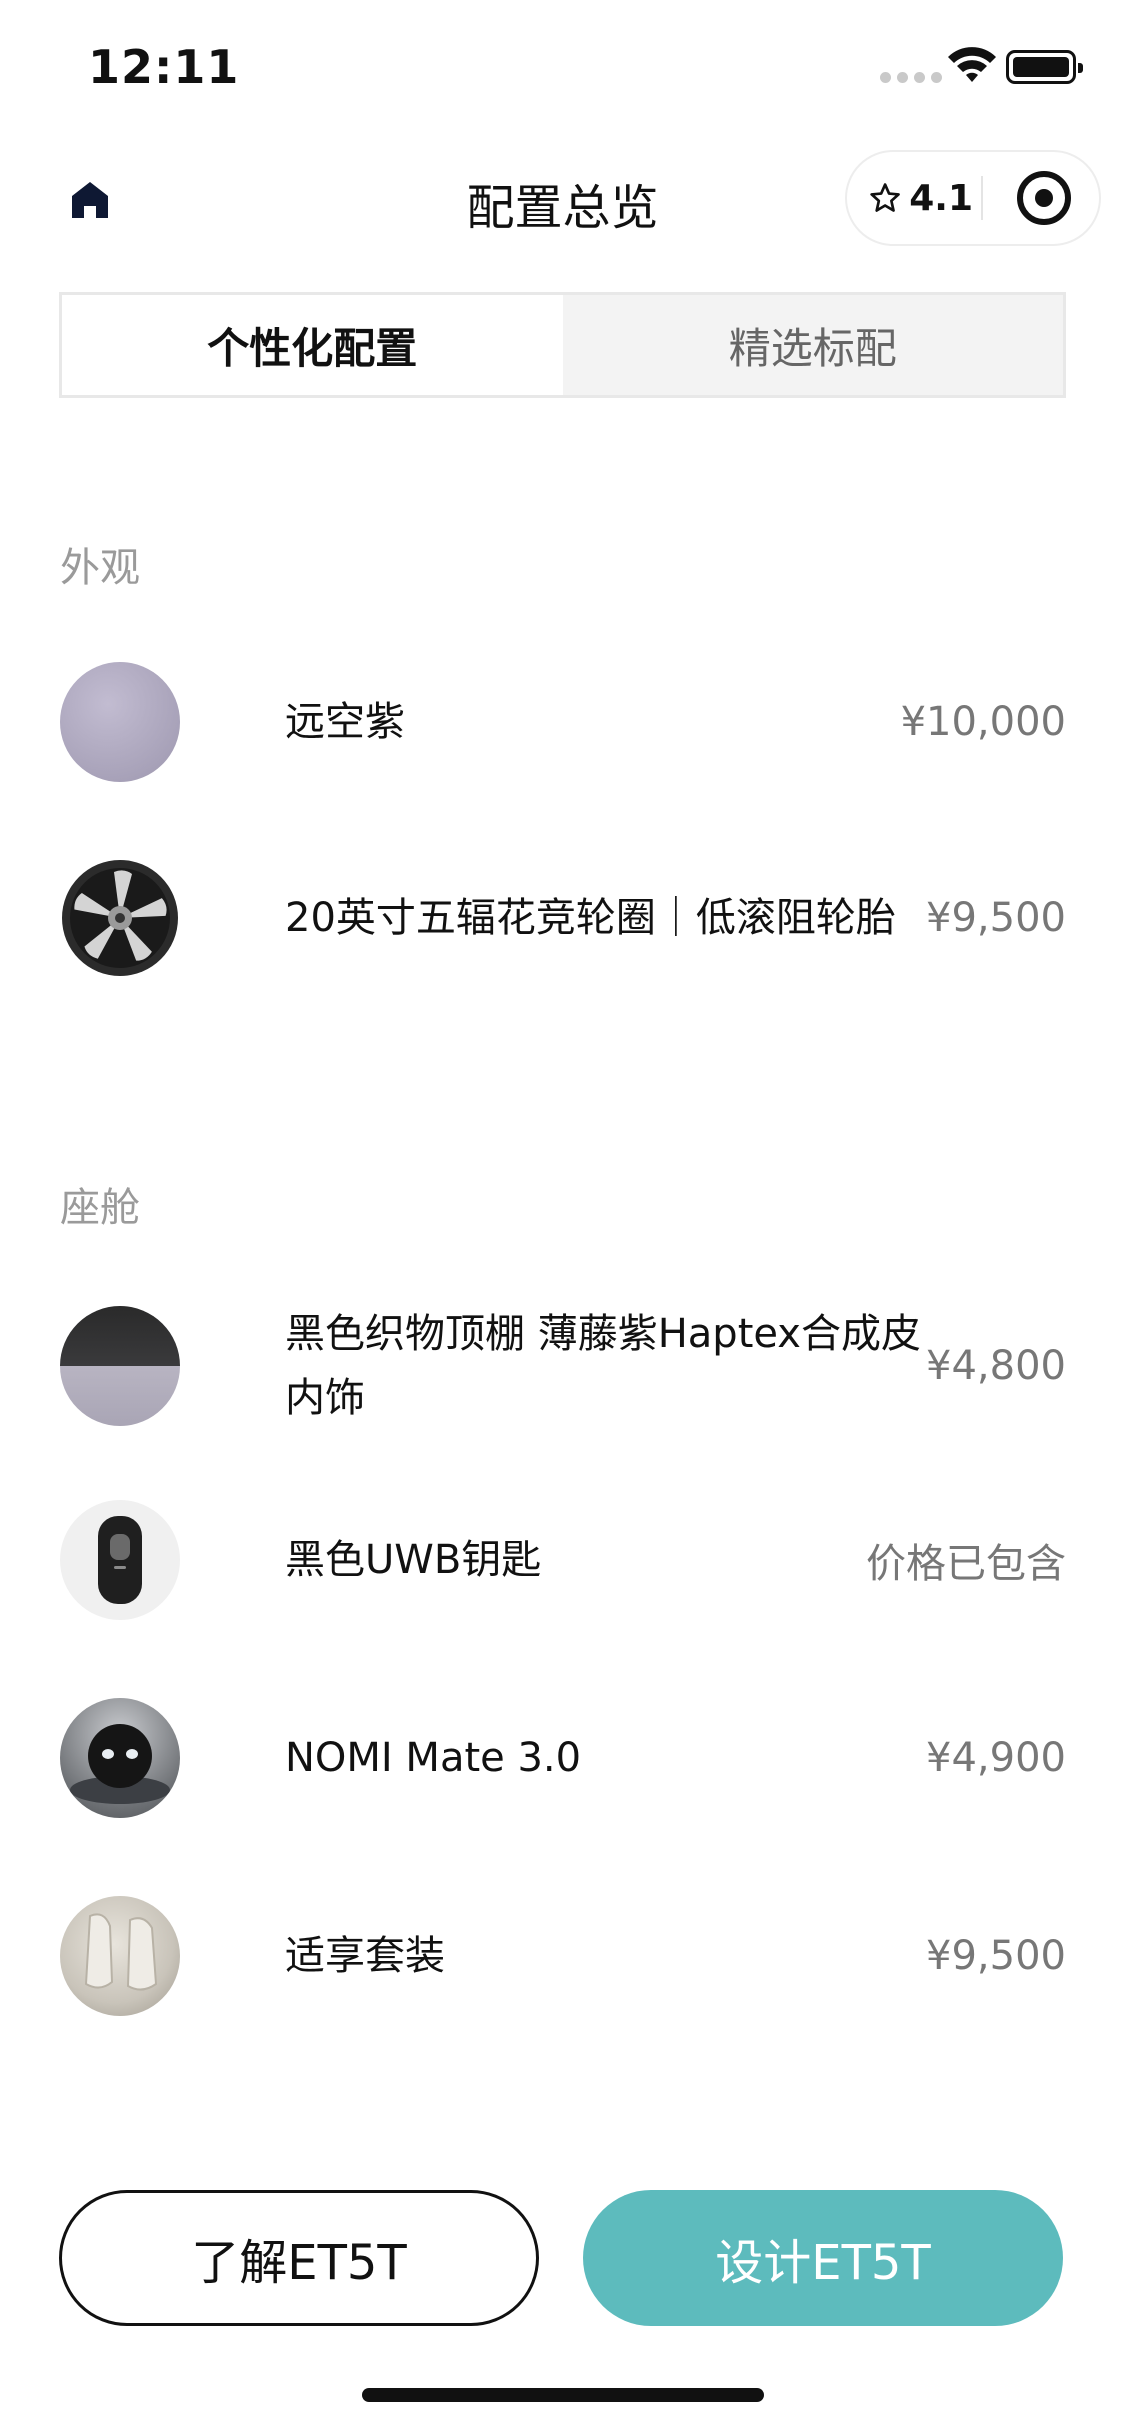 This screenshot has height=2436, width=1125. I want to click on list-item: NOMI Mate 3.0 ¥4,900, so click(563, 1758).